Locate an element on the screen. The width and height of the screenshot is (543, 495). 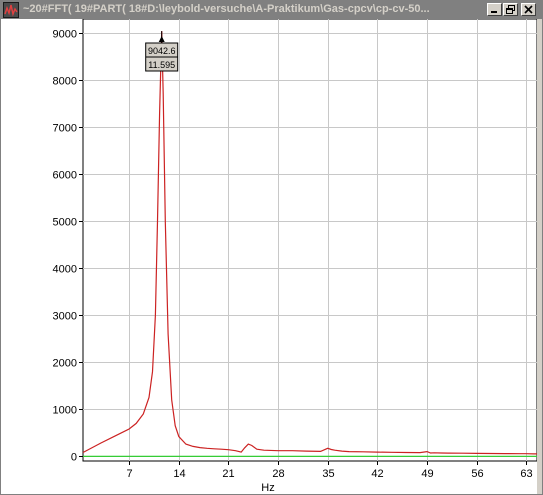
y-tick-label: 5000 is located at coordinates (65, 223).